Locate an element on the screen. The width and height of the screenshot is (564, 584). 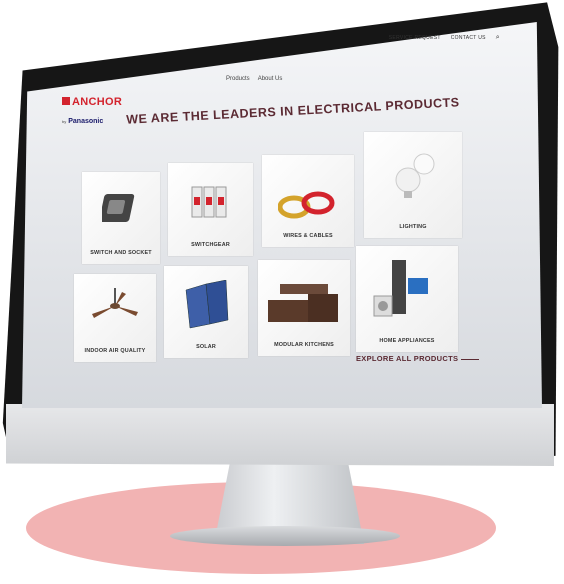
partner-name: Panasonic is located at coordinates (86, 121).